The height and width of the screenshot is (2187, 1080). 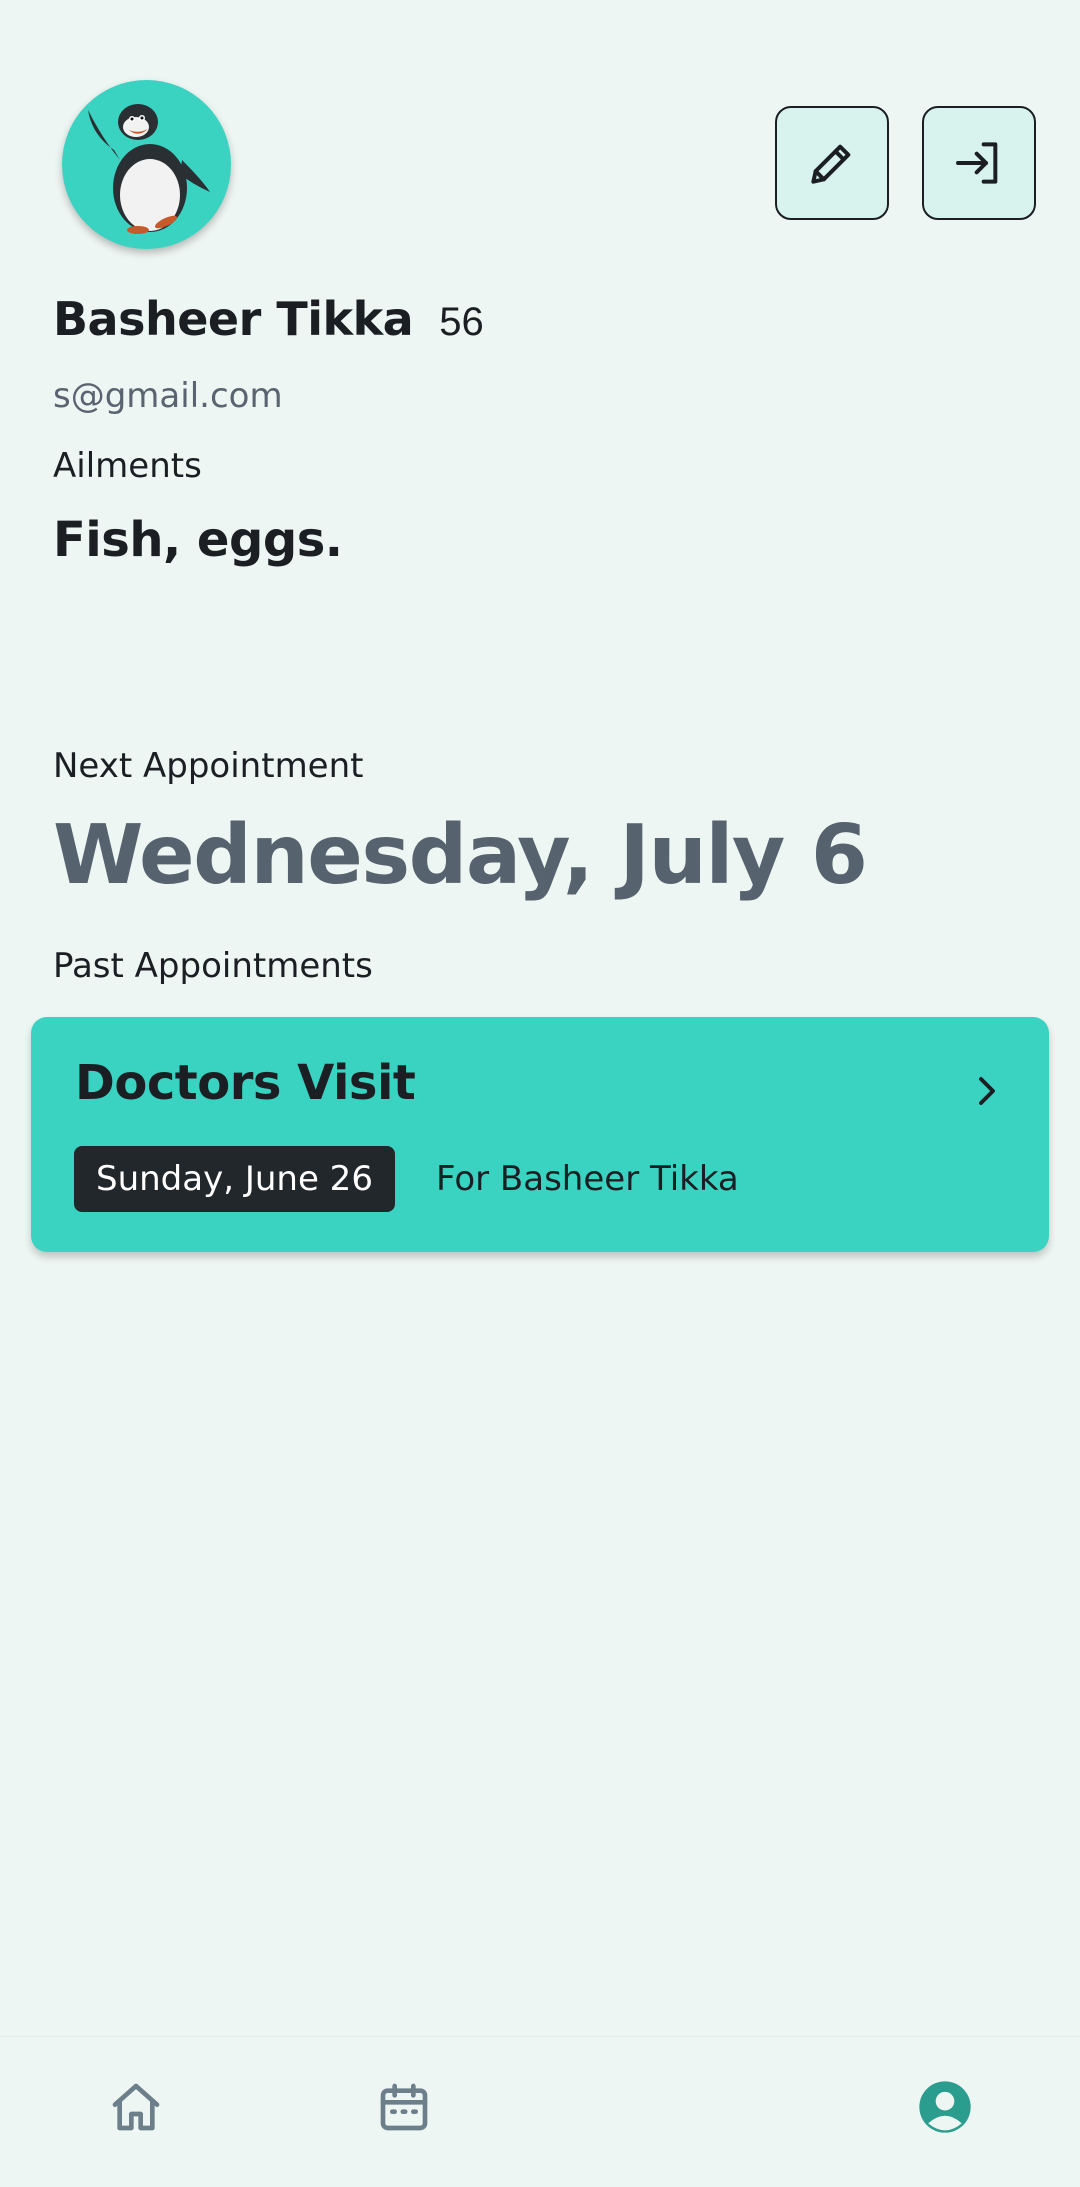 What do you see at coordinates (127, 466) in the screenshot?
I see `ailments-label: Ailments` at bounding box center [127, 466].